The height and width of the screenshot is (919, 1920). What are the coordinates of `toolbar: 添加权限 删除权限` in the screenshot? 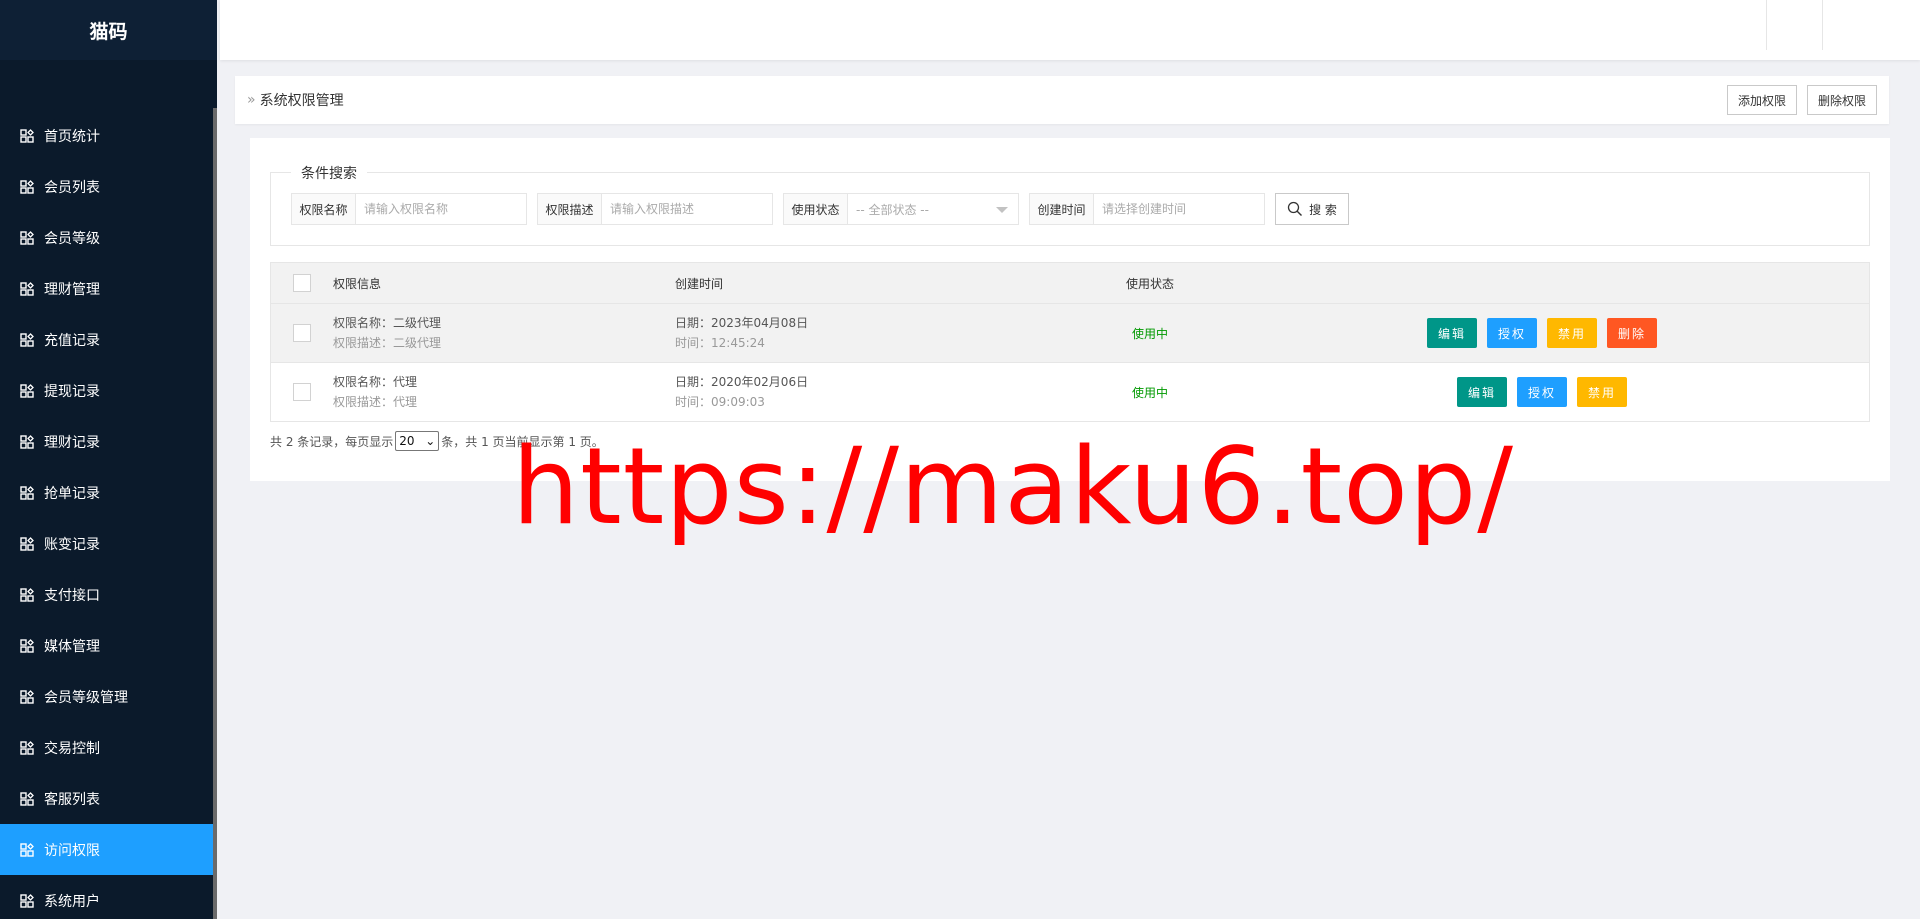 It's located at (1801, 100).